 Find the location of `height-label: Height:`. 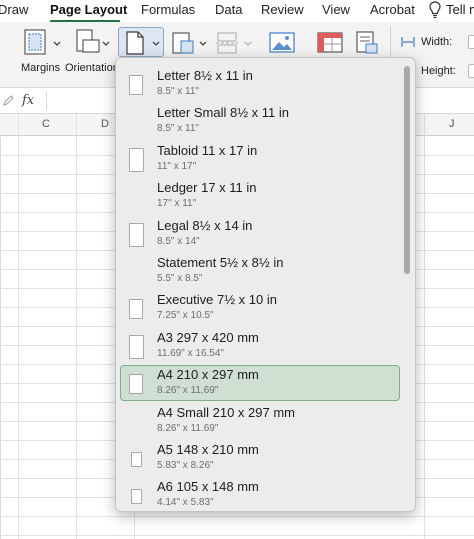

height-label: Height: is located at coordinates (438, 71).